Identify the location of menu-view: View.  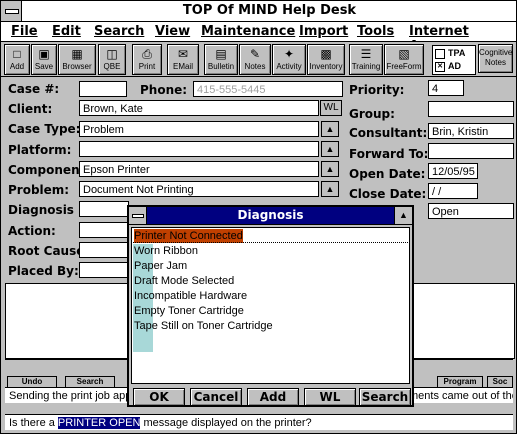
(172, 31).